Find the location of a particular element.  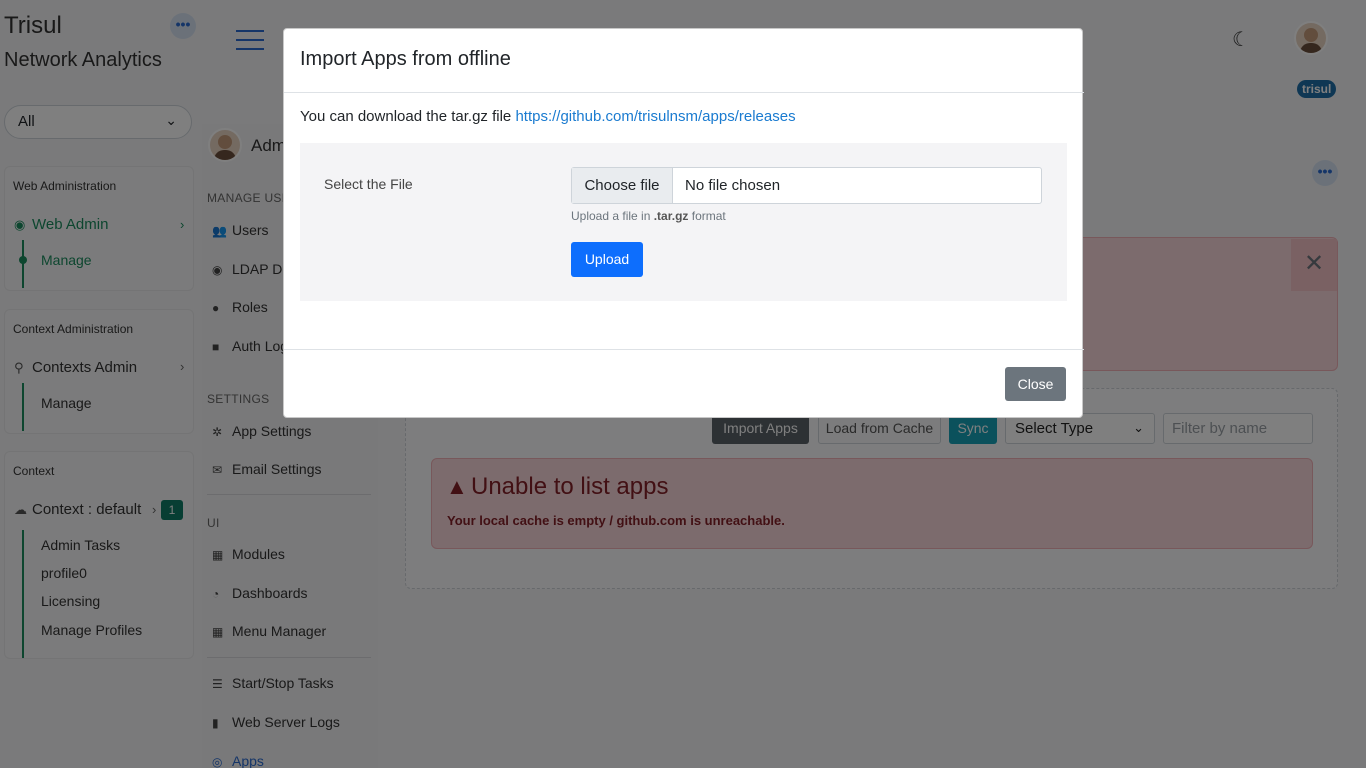

file-hint: Upload a file in .tar.gz format is located at coordinates (648, 216).